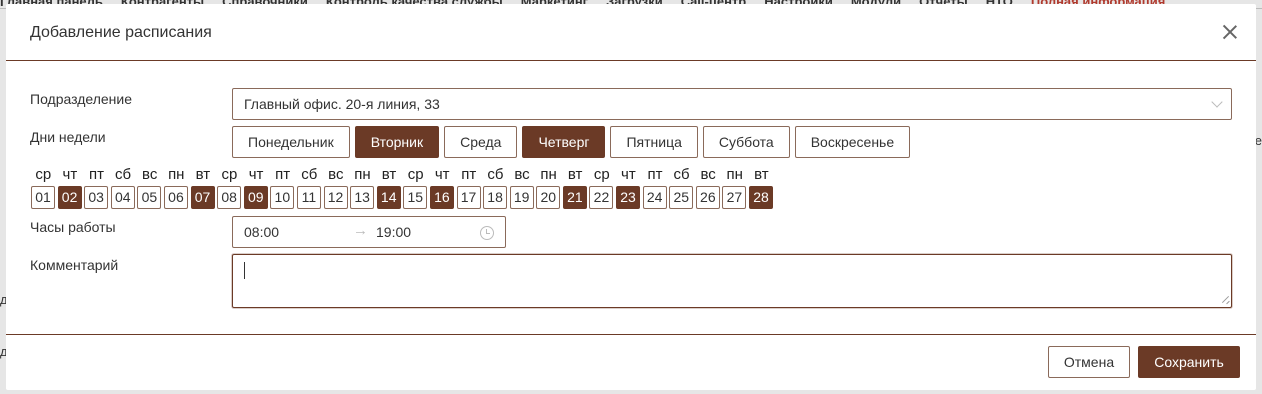 This screenshot has width=1262, height=394. Describe the element at coordinates (707, 197) in the screenshot. I see `calendar-day: 26` at that location.